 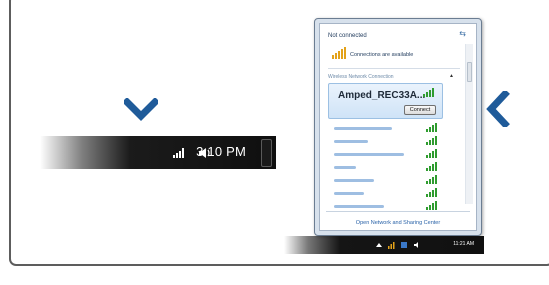 I want to click on show-hidden-icons-icon, so click(x=379, y=245).